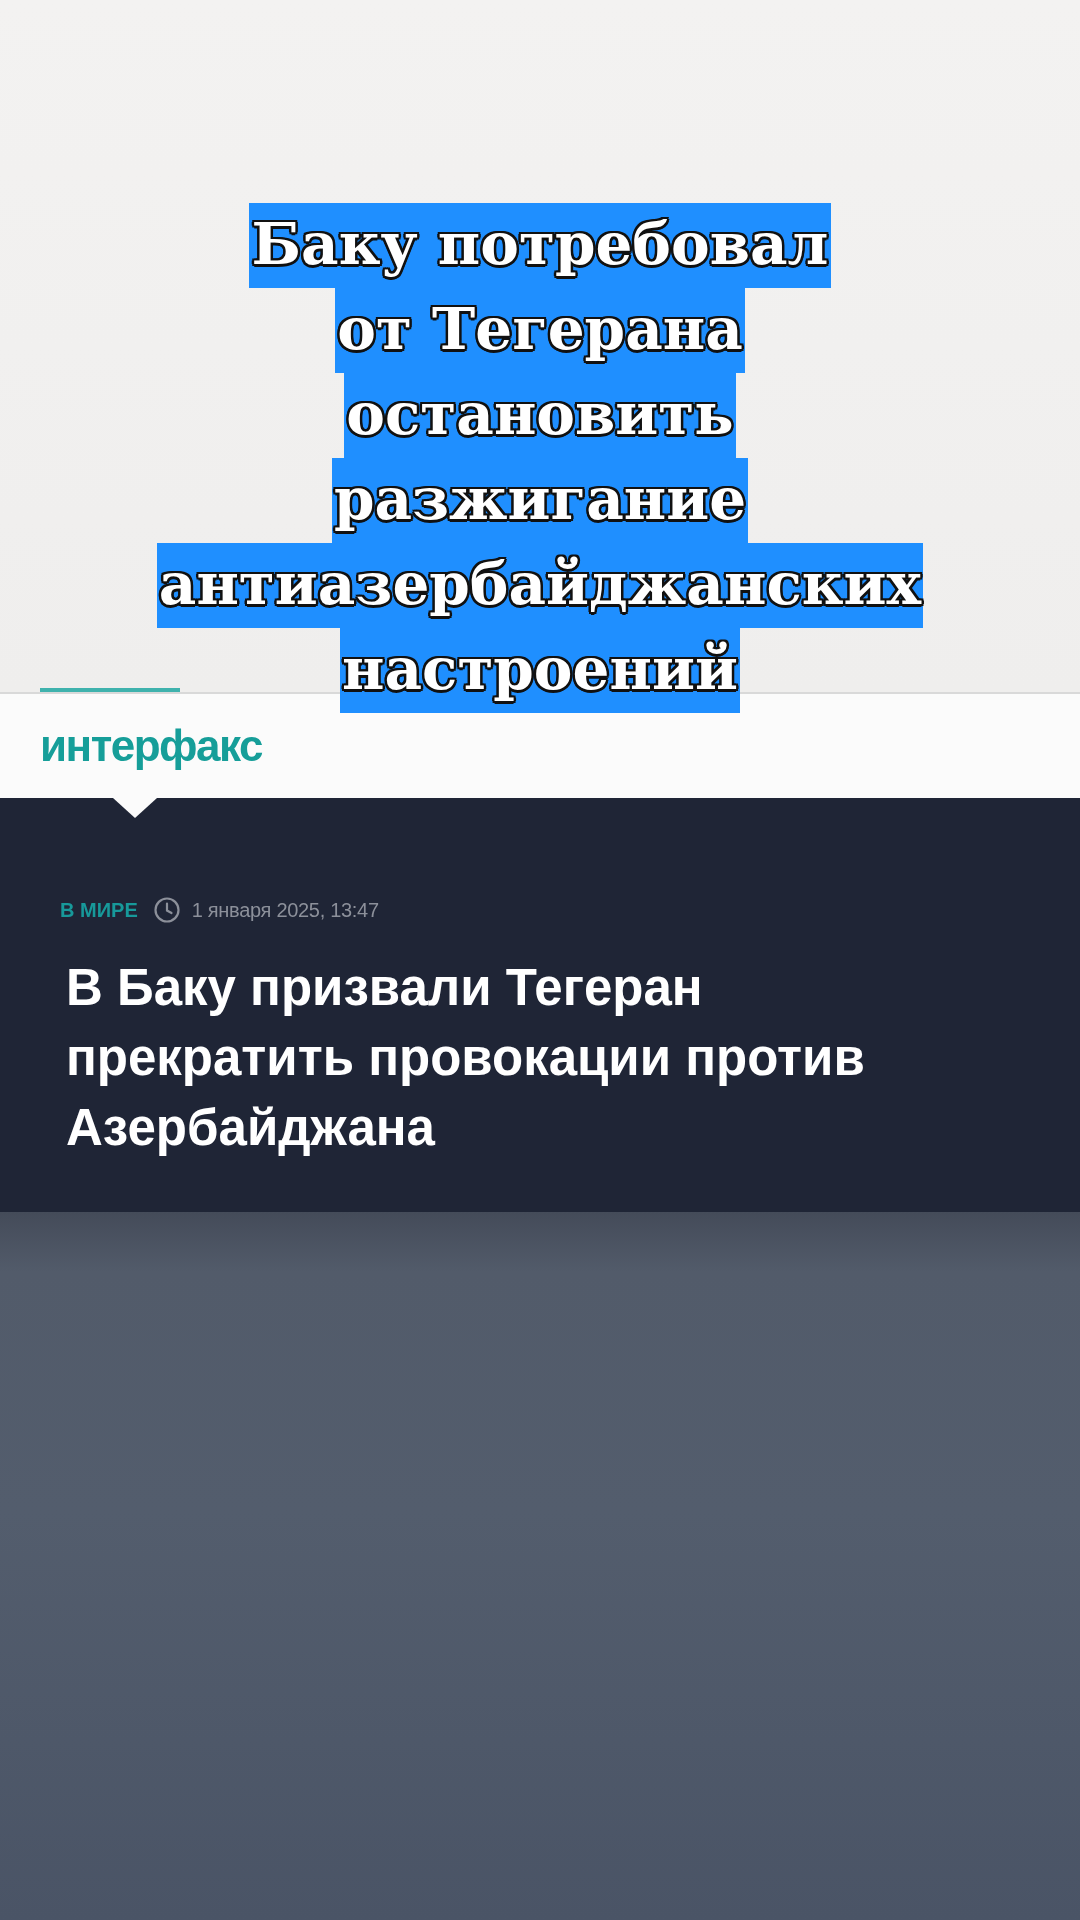  What do you see at coordinates (466, 1058) in the screenshot?
I see `article-headline: В Баку призвали Тегеран прекратить провокации против Азербайджана` at bounding box center [466, 1058].